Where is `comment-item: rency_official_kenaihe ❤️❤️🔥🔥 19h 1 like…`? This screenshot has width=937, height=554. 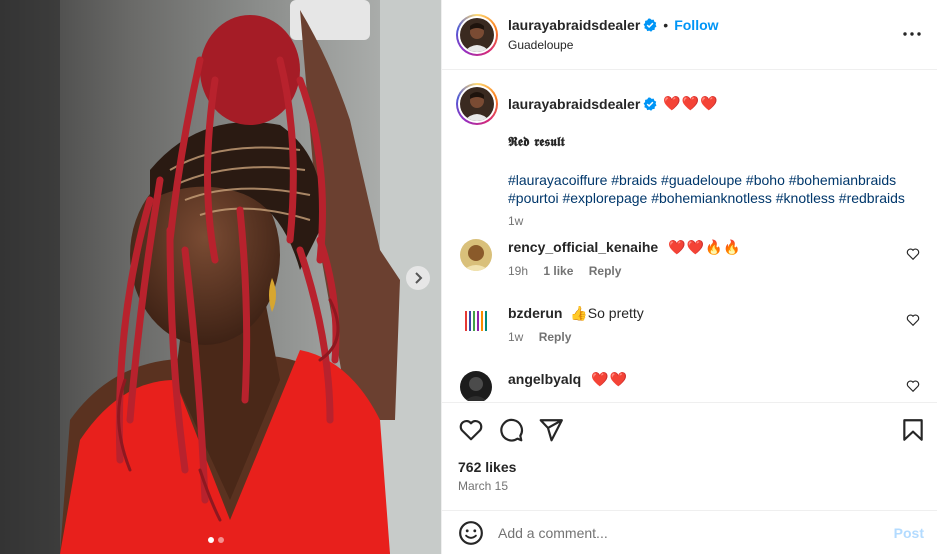
comment-item: rency_official_kenaihe ❤️❤️🔥🔥 19h 1 like… is located at coordinates (691, 267).